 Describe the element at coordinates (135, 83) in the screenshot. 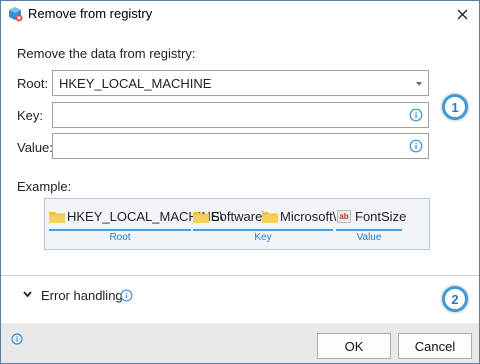

I see `root-selected-value: HKEY_LOCAL_MACHINE` at that location.